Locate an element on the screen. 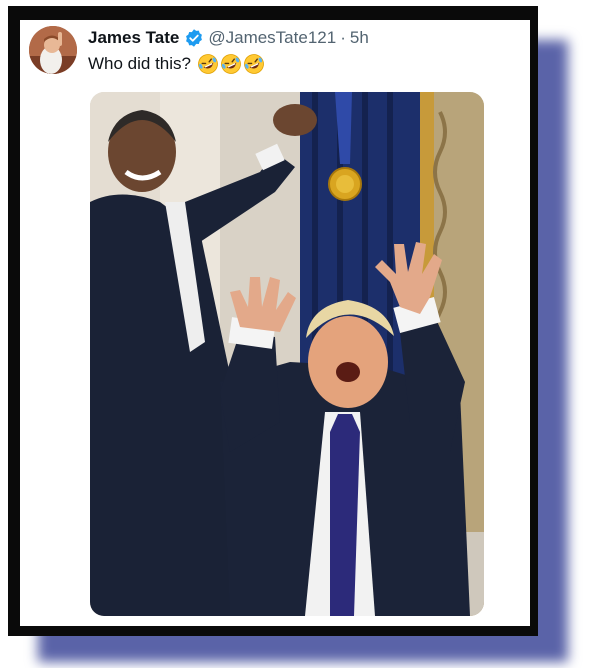 The image size is (610, 668). timestamp: 5h is located at coordinates (359, 38).